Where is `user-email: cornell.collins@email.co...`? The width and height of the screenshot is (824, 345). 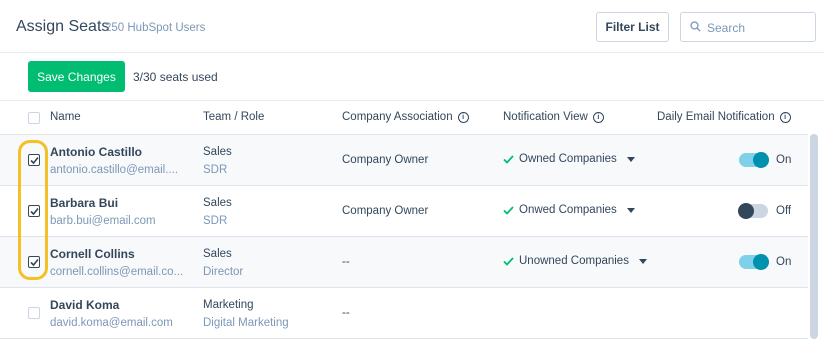
user-email: cornell.collins@email.co... is located at coordinates (117, 272).